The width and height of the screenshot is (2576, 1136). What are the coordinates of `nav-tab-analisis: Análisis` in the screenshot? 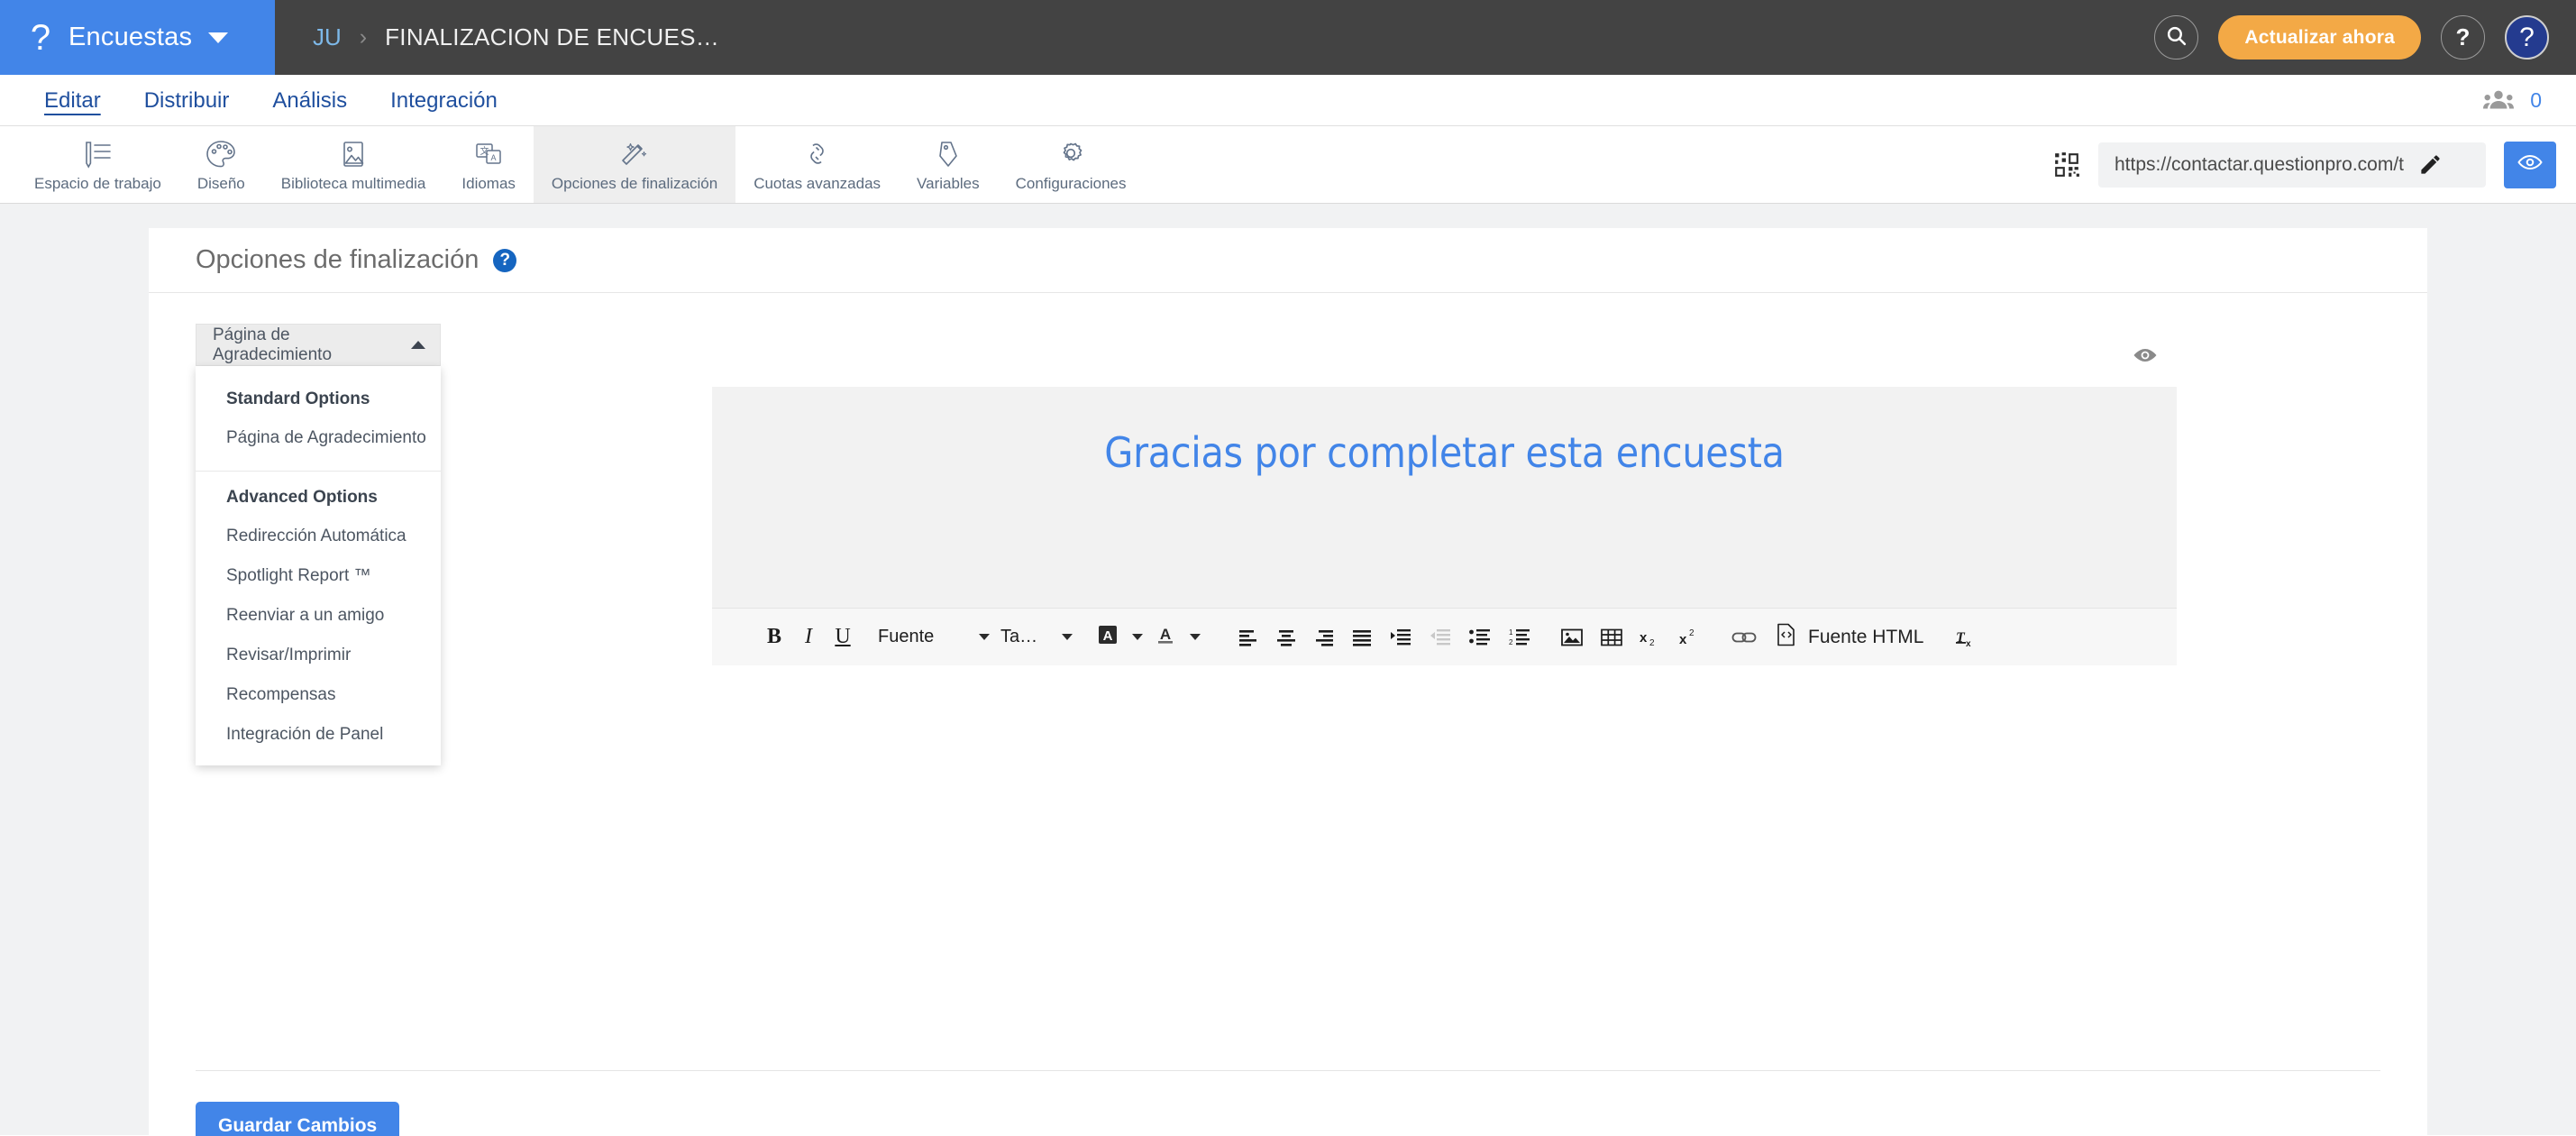 It's located at (310, 100).